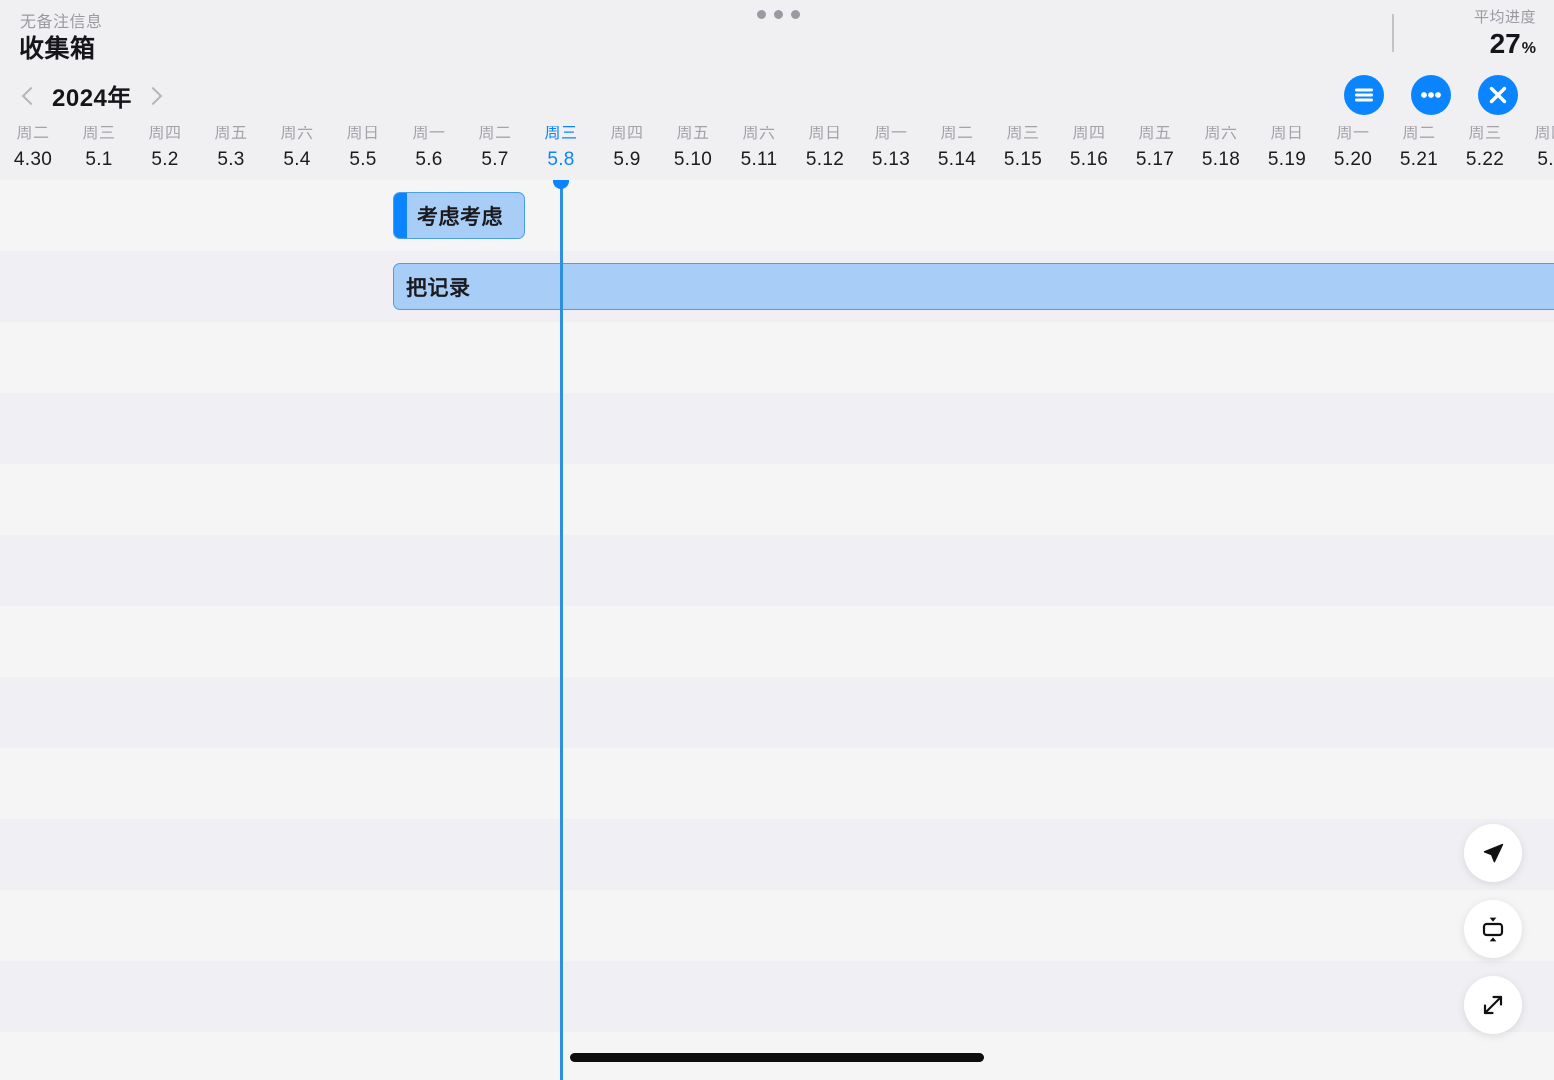  Describe the element at coordinates (92, 95) in the screenshot. I see `current-year-label: 2024年` at that location.